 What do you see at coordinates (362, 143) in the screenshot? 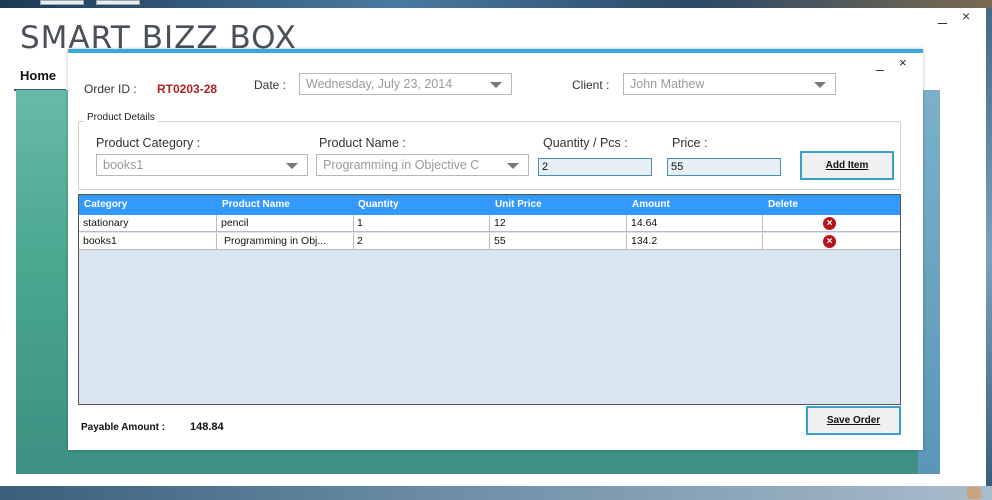
I see `product-name-label: Product Name :` at bounding box center [362, 143].